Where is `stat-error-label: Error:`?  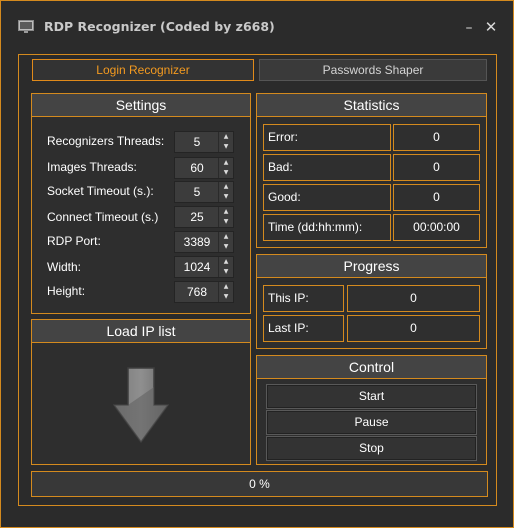 stat-error-label: Error: is located at coordinates (327, 137).